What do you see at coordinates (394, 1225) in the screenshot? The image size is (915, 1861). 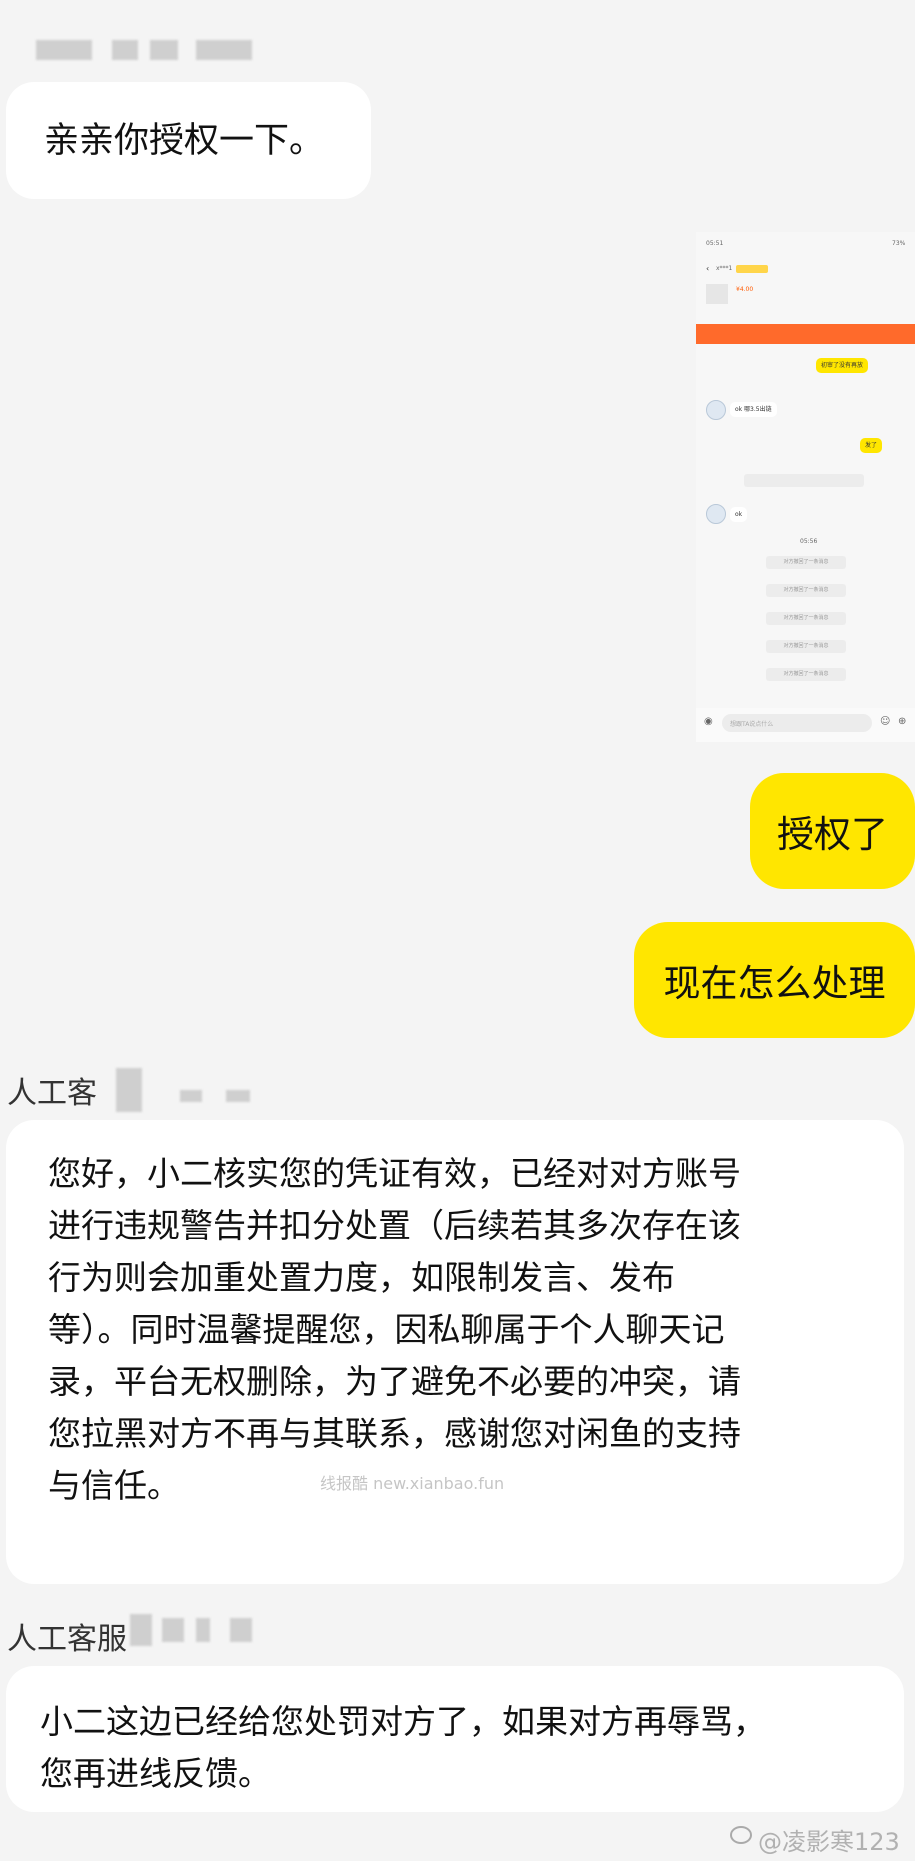 I see `message-line: 进行违规警告并扣分处置（后续若其多次存在该` at bounding box center [394, 1225].